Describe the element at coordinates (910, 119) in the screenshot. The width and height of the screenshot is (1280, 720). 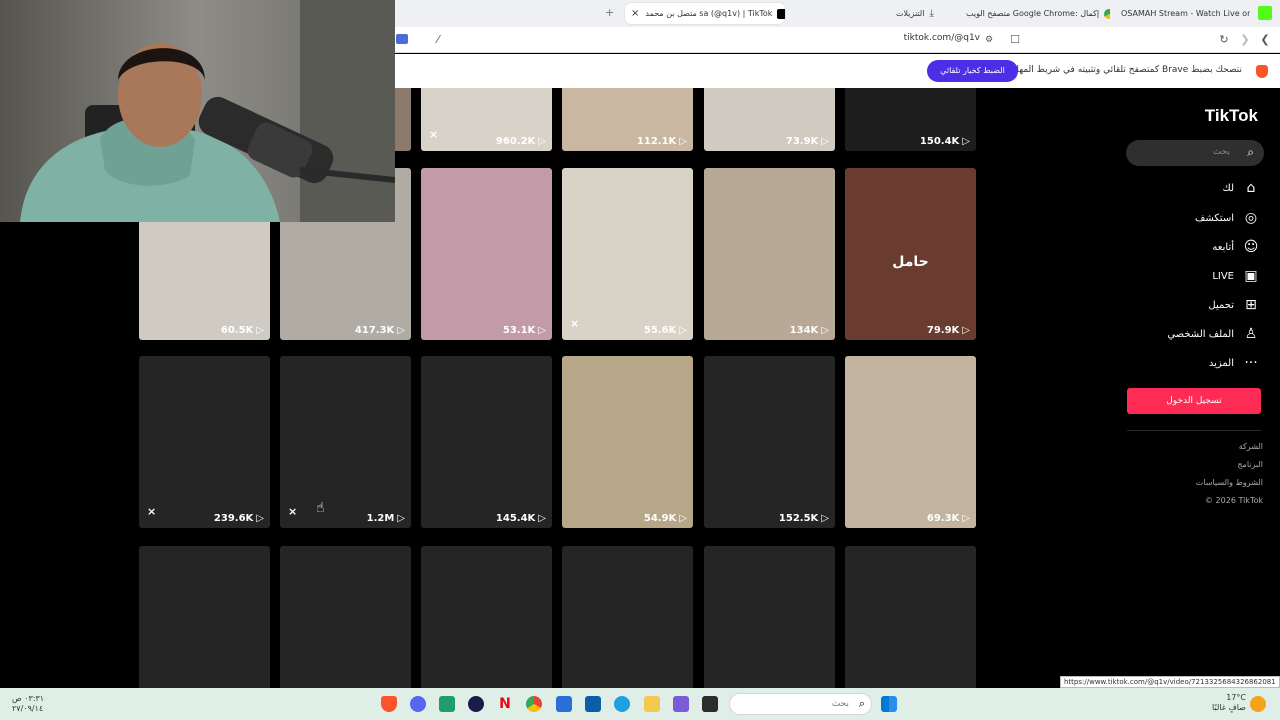
I see `video-thumbnail: 150.4K ▷` at that location.